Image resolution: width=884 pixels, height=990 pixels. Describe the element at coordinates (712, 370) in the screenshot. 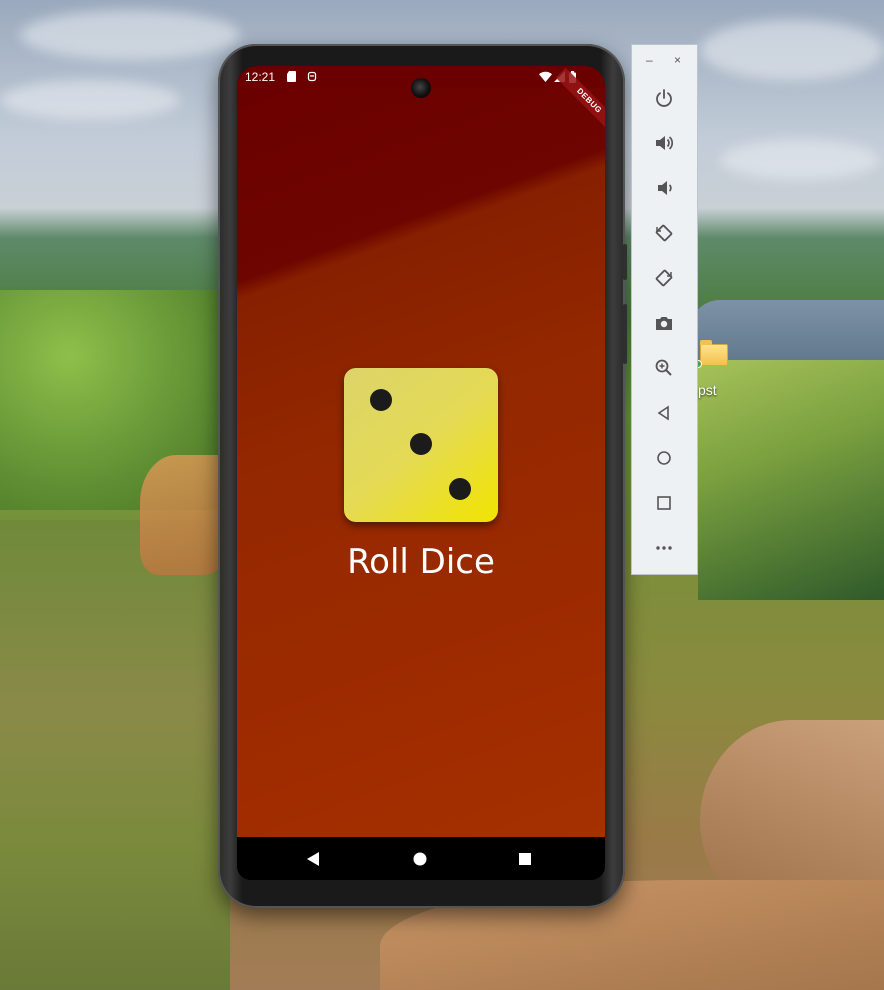

I see `desktop-shortcut: pst` at that location.